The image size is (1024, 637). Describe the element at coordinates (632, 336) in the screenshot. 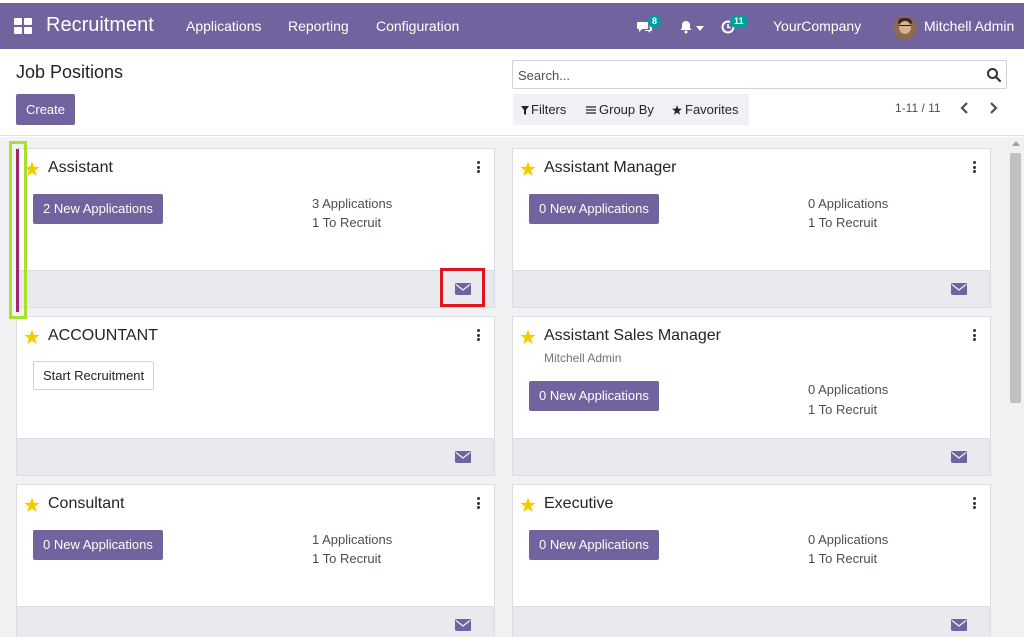

I see `job-title: Assistant Sales Manager` at that location.